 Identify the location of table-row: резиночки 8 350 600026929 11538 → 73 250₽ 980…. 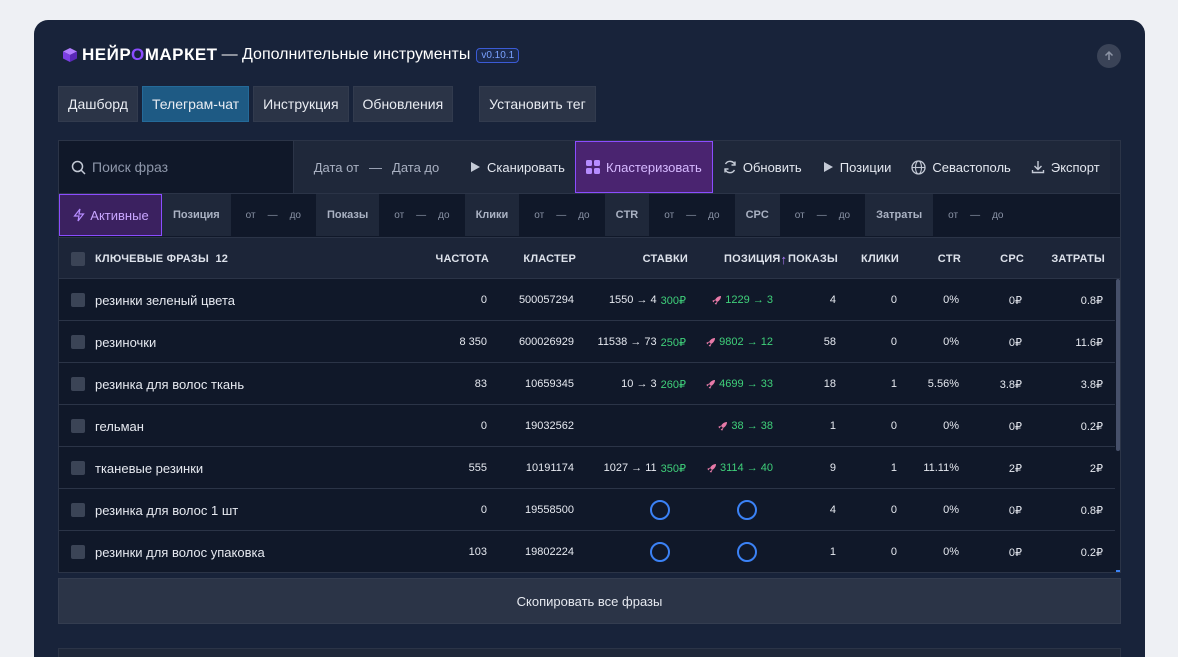
(587, 342).